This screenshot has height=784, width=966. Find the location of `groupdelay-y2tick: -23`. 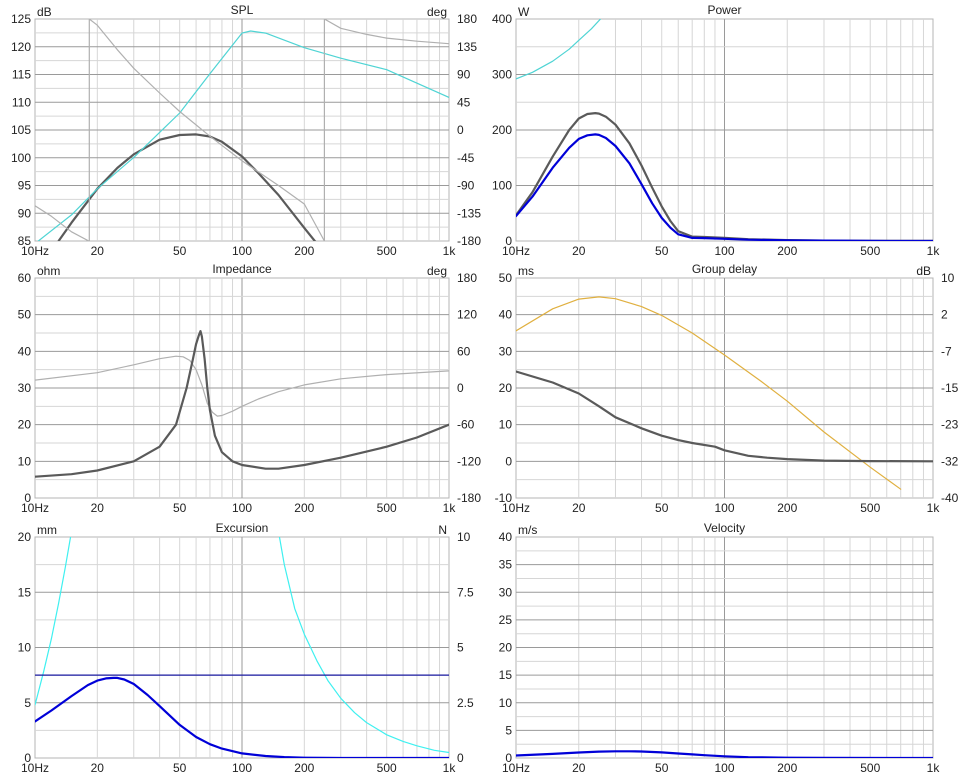

groupdelay-y2tick: -23 is located at coordinates (950, 425).